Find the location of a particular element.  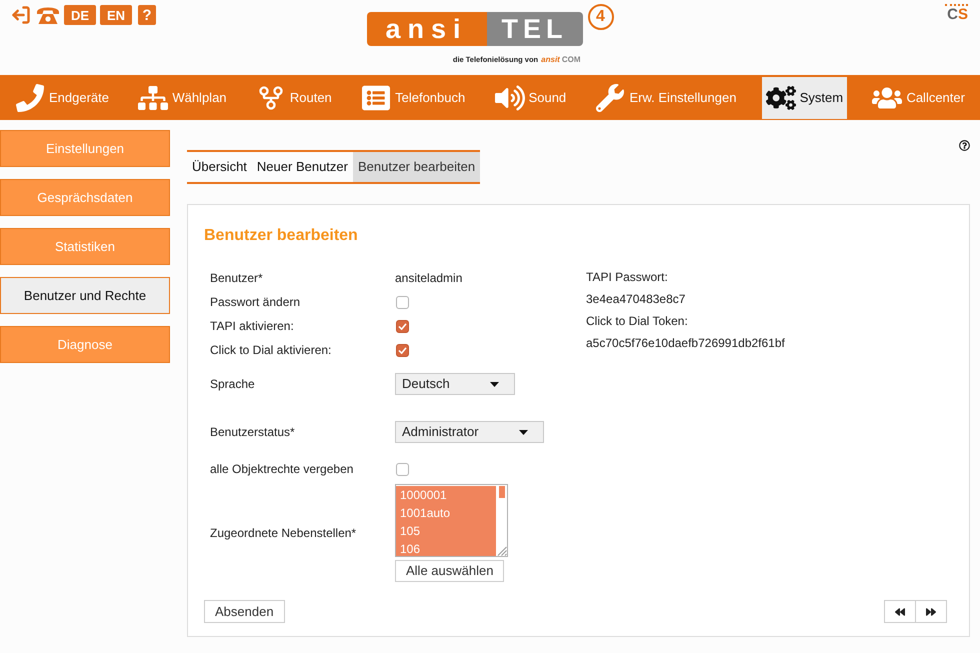

resize-grip-icon is located at coordinates (502, 551).